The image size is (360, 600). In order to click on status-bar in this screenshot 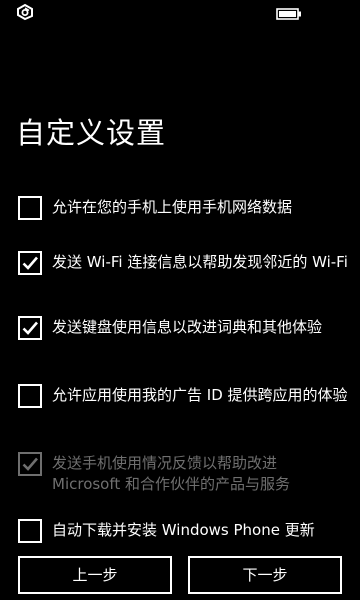, I will do `click(180, 14)`.